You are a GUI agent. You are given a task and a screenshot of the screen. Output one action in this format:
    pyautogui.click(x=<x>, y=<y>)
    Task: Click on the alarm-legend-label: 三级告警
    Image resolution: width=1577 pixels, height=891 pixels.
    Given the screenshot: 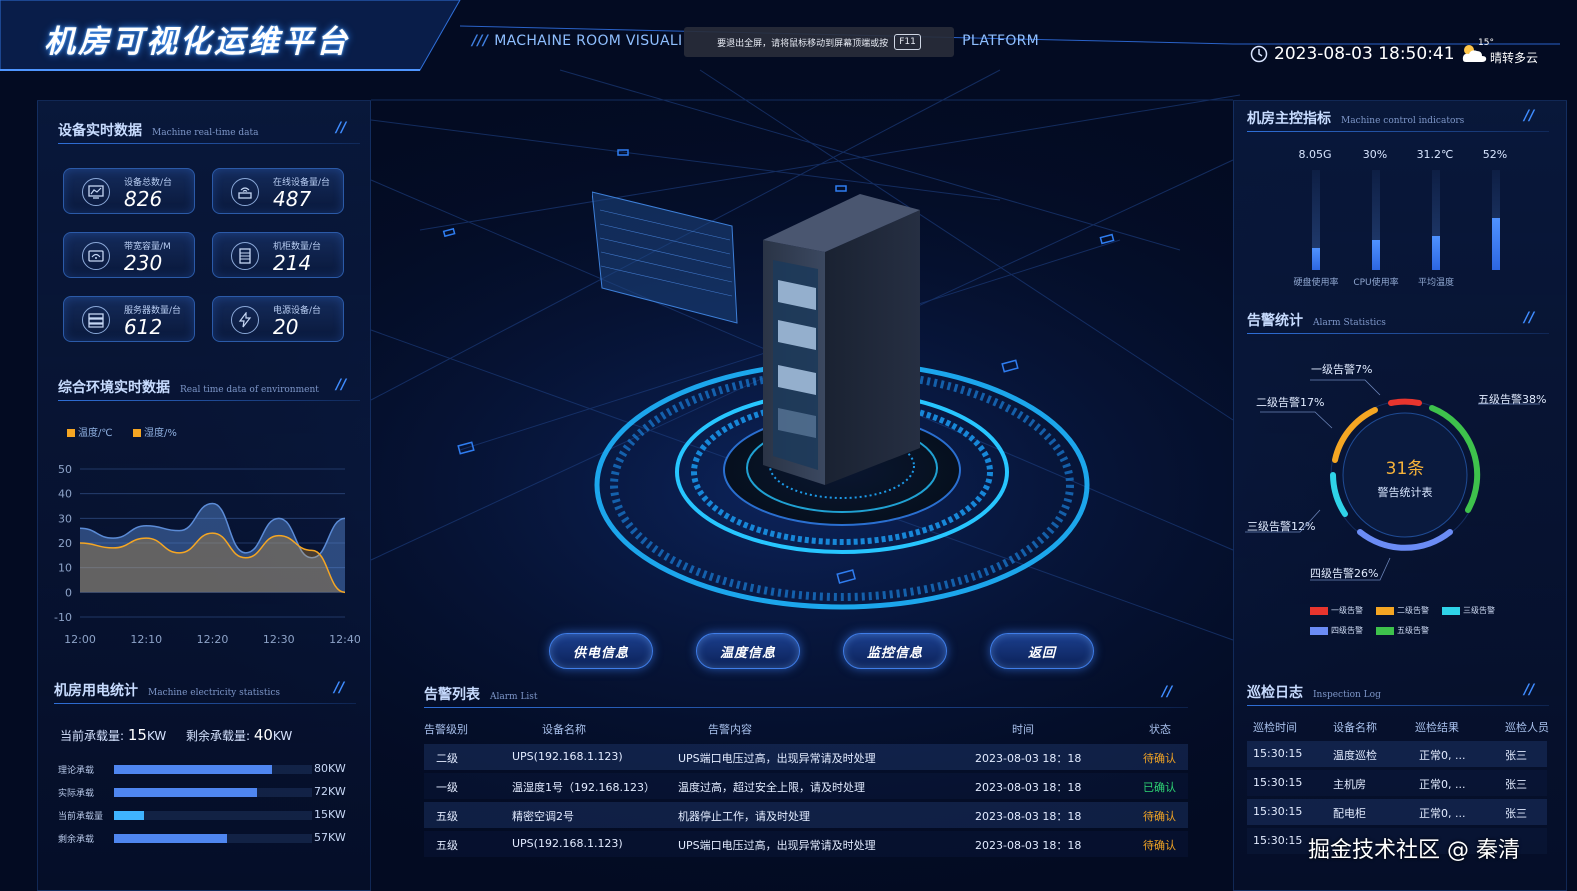 What is the action you would take?
    pyautogui.click(x=1479, y=610)
    